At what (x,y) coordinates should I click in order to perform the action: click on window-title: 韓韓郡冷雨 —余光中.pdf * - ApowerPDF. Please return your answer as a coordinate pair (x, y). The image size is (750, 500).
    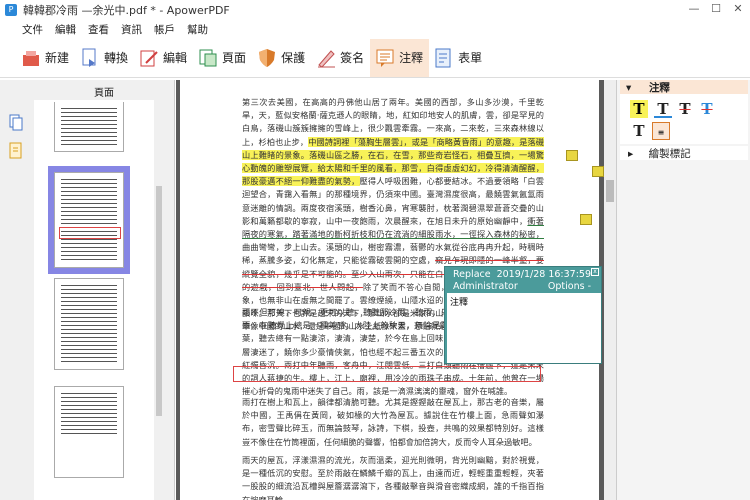
    Looking at the image, I should click on (126, 10).